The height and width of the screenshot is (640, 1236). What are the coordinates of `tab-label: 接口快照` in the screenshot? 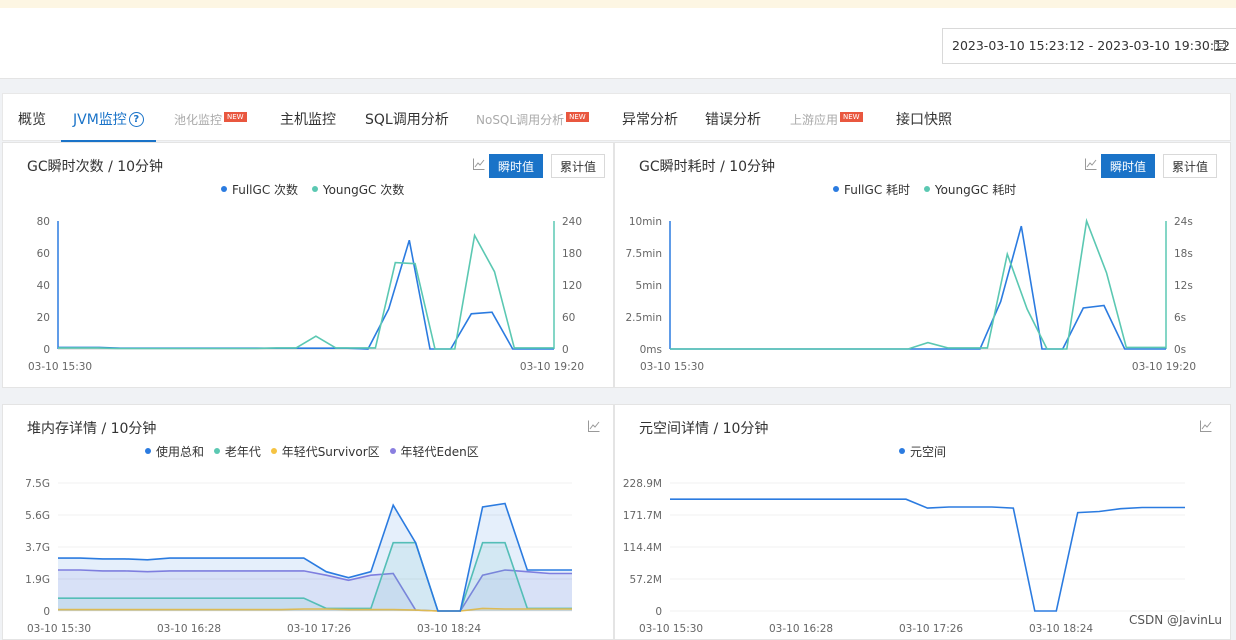 It's located at (924, 120).